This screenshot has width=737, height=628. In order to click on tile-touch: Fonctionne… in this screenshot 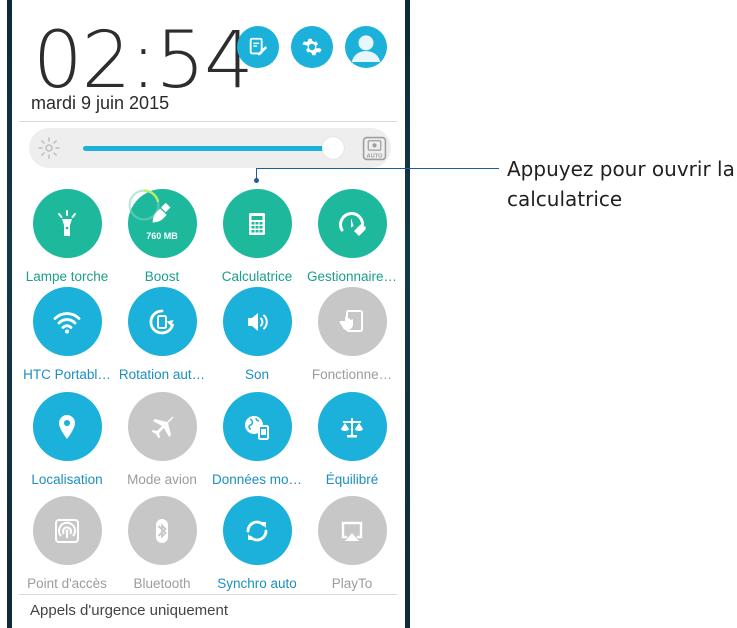, I will do `click(352, 337)`.